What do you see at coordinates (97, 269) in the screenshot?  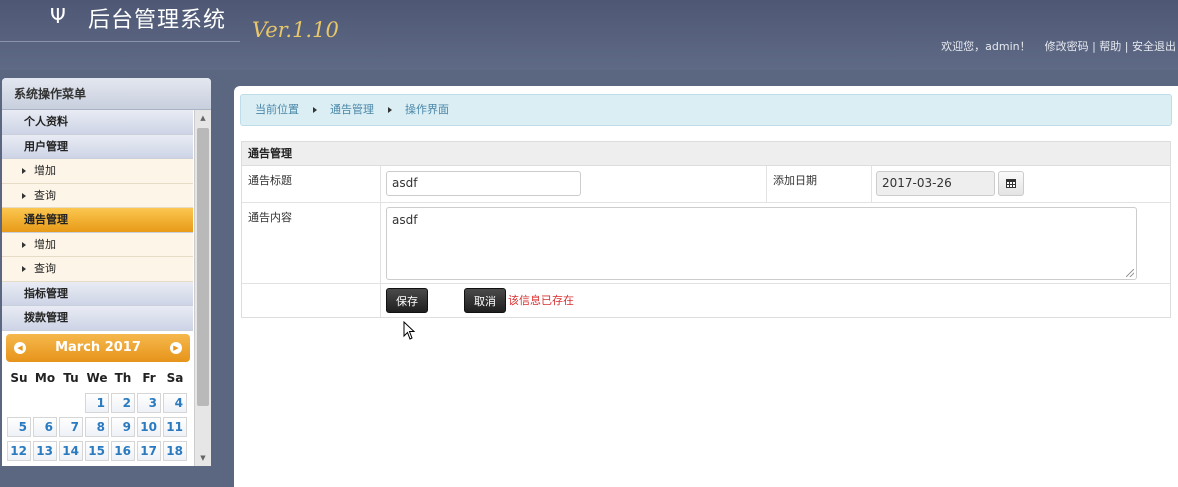 I see `menu-item-notice-query: 查询` at bounding box center [97, 269].